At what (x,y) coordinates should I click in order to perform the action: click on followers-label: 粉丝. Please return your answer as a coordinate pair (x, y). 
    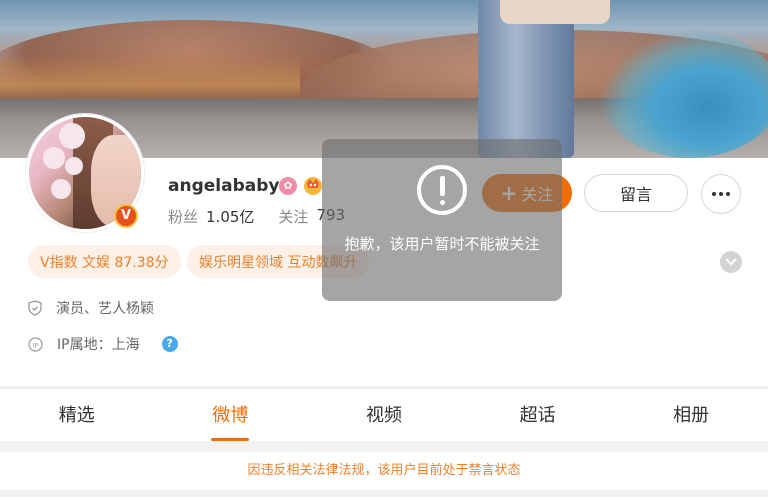
    Looking at the image, I should click on (183, 217).